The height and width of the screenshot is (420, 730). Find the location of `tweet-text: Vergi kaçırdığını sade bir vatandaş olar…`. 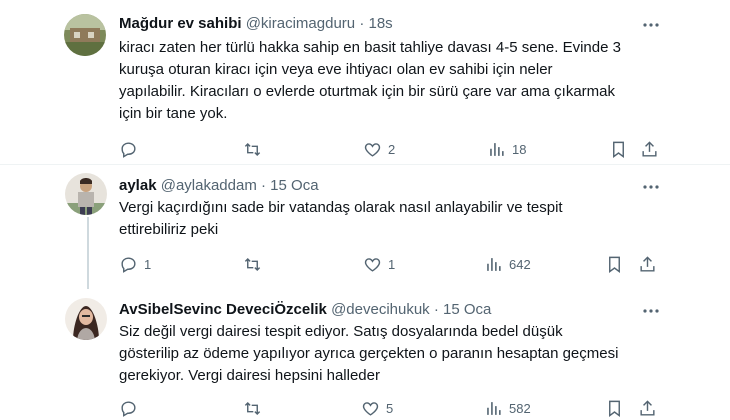

tweet-text: Vergi kaçırdığını sade bir vatandaş olar… is located at coordinates (419, 219).